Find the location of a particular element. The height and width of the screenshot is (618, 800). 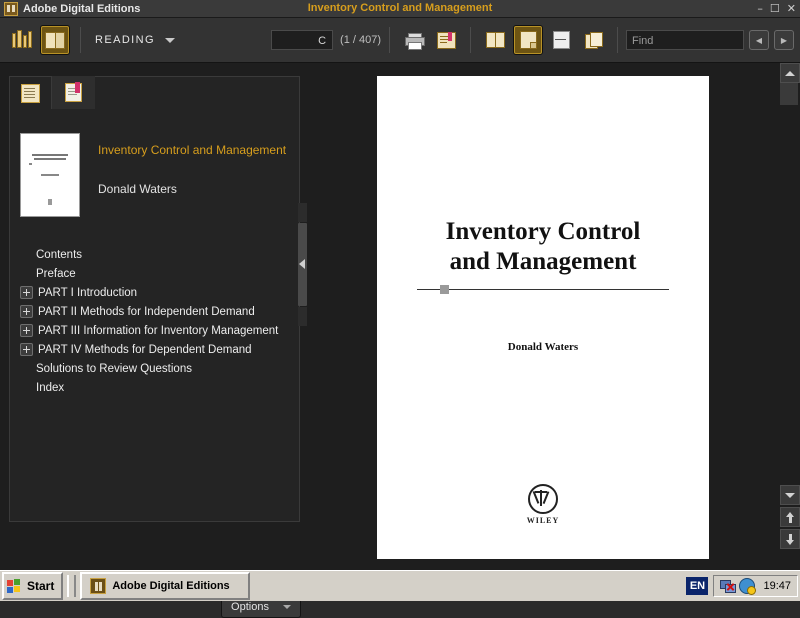

title-rule is located at coordinates (543, 289).